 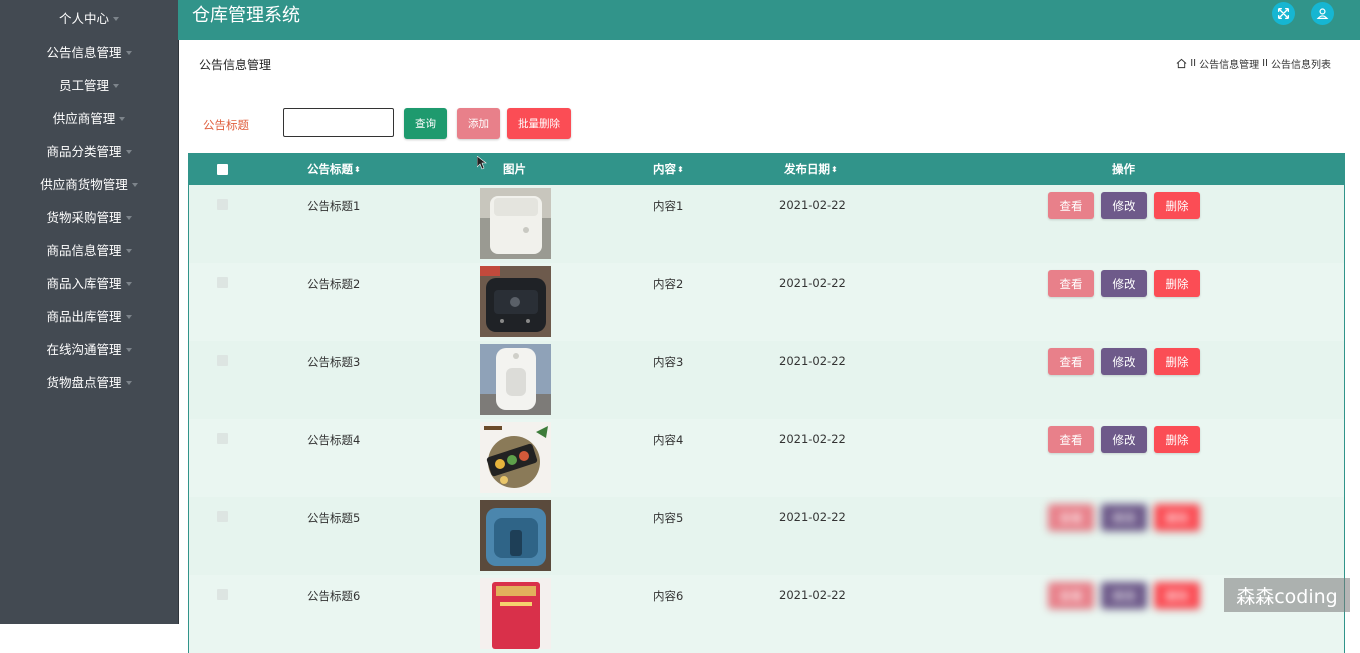 What do you see at coordinates (89, 282) in the screenshot?
I see `sidebar-item-stock-in: 商品入库管理` at bounding box center [89, 282].